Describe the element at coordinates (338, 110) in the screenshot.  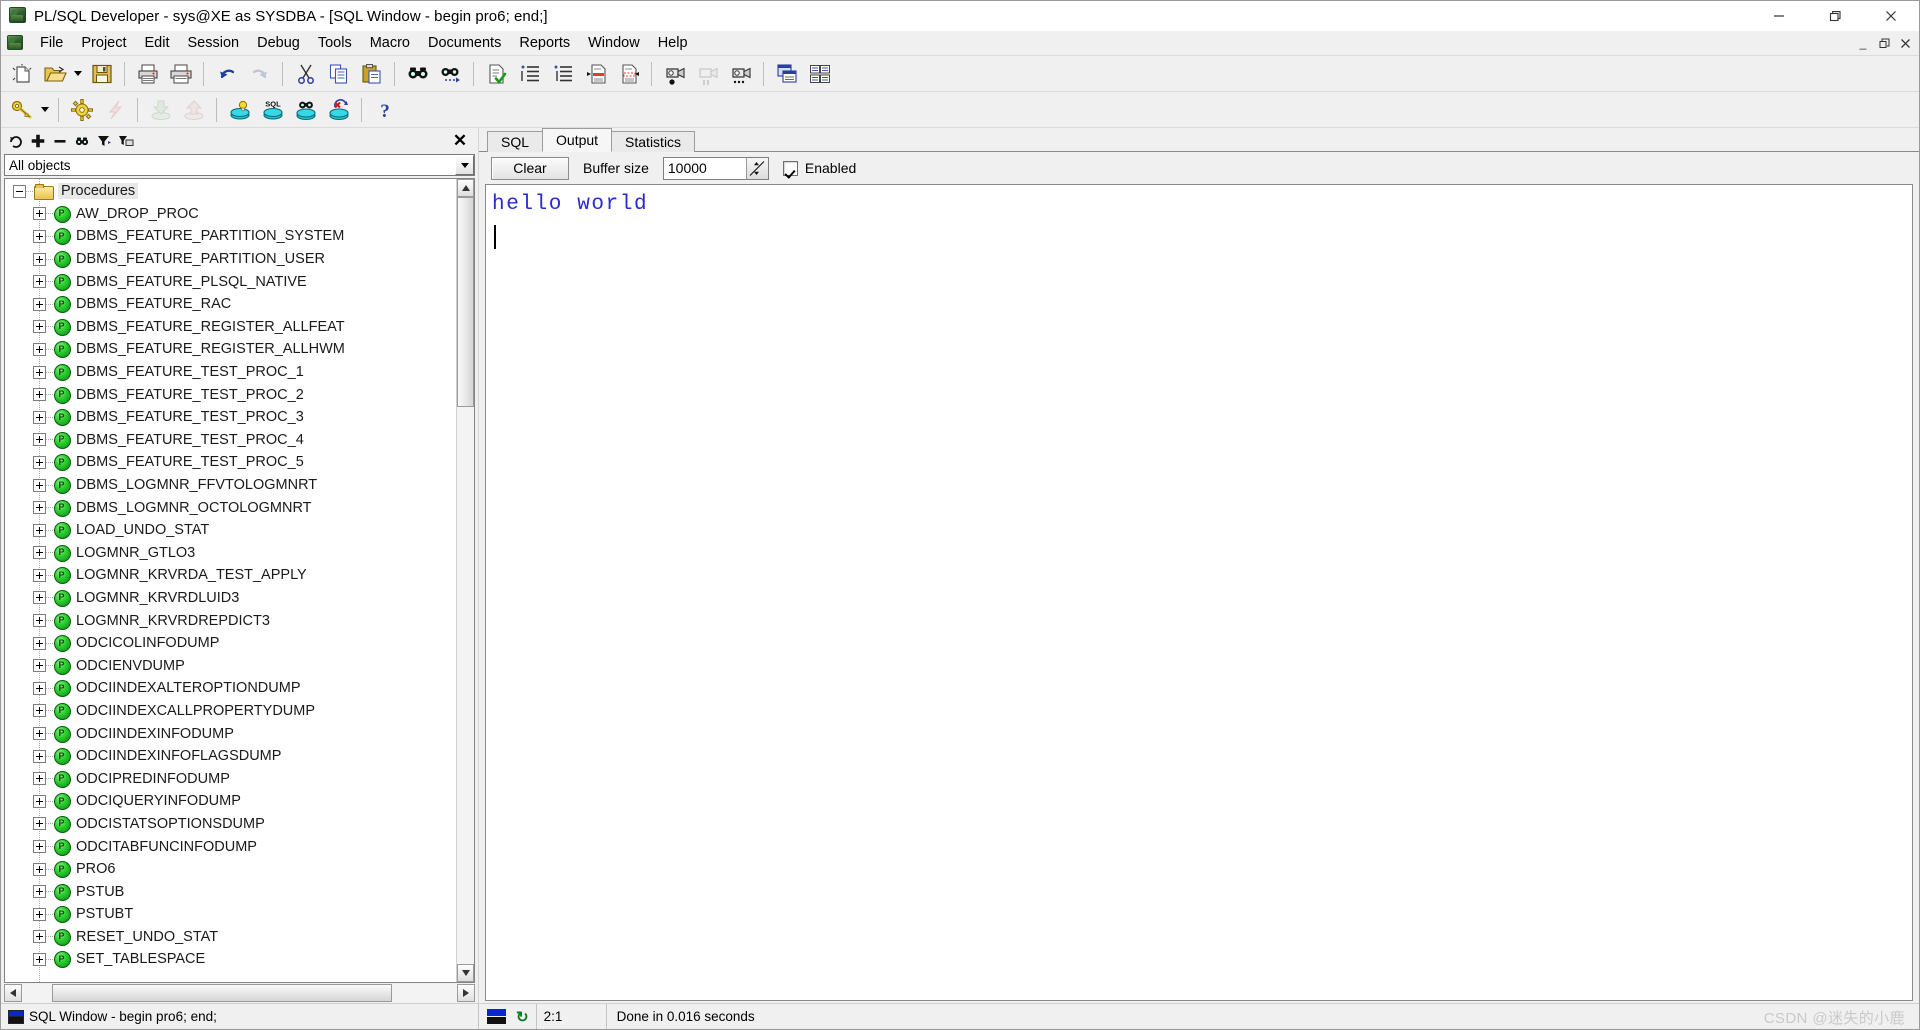
I see `kill-session-icon` at that location.